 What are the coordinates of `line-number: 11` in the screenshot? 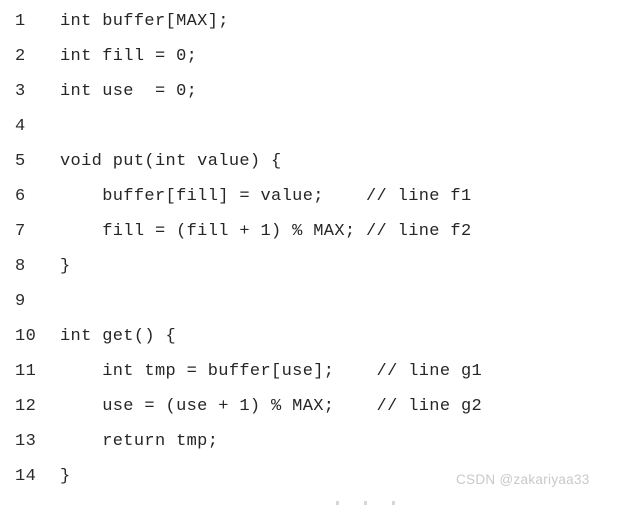 It's located at (26, 371).